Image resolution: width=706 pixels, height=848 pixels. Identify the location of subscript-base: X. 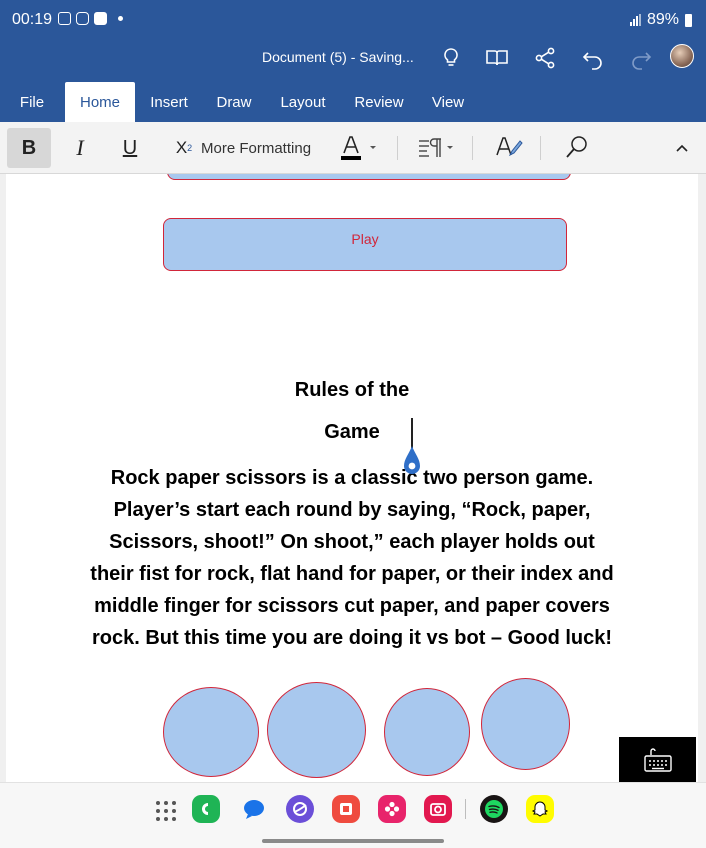
(181, 147).